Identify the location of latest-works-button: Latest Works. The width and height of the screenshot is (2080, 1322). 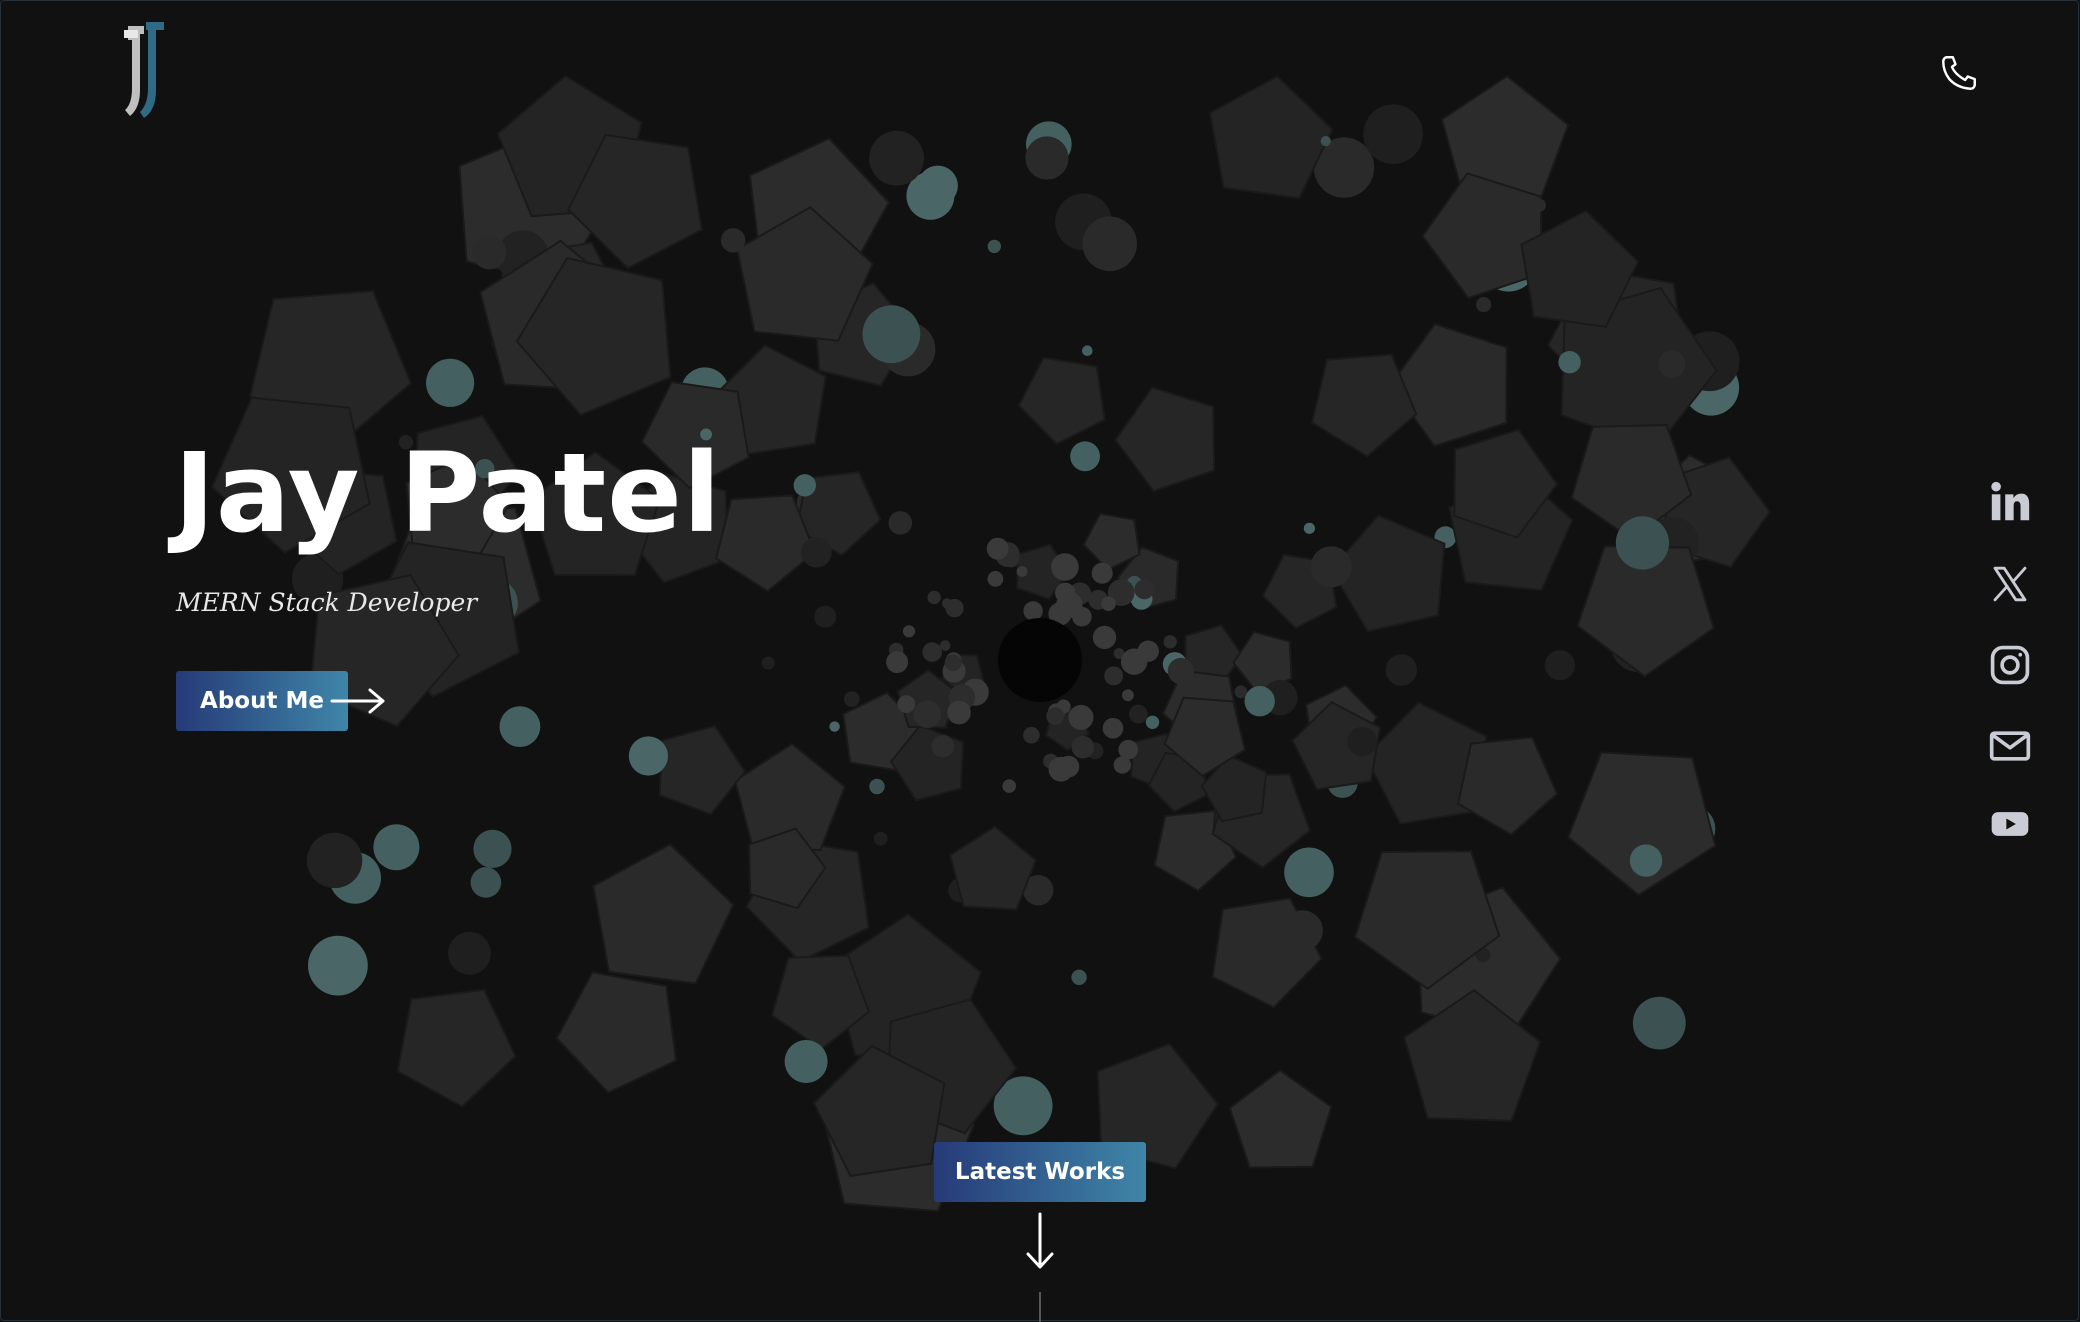
(1040, 1172).